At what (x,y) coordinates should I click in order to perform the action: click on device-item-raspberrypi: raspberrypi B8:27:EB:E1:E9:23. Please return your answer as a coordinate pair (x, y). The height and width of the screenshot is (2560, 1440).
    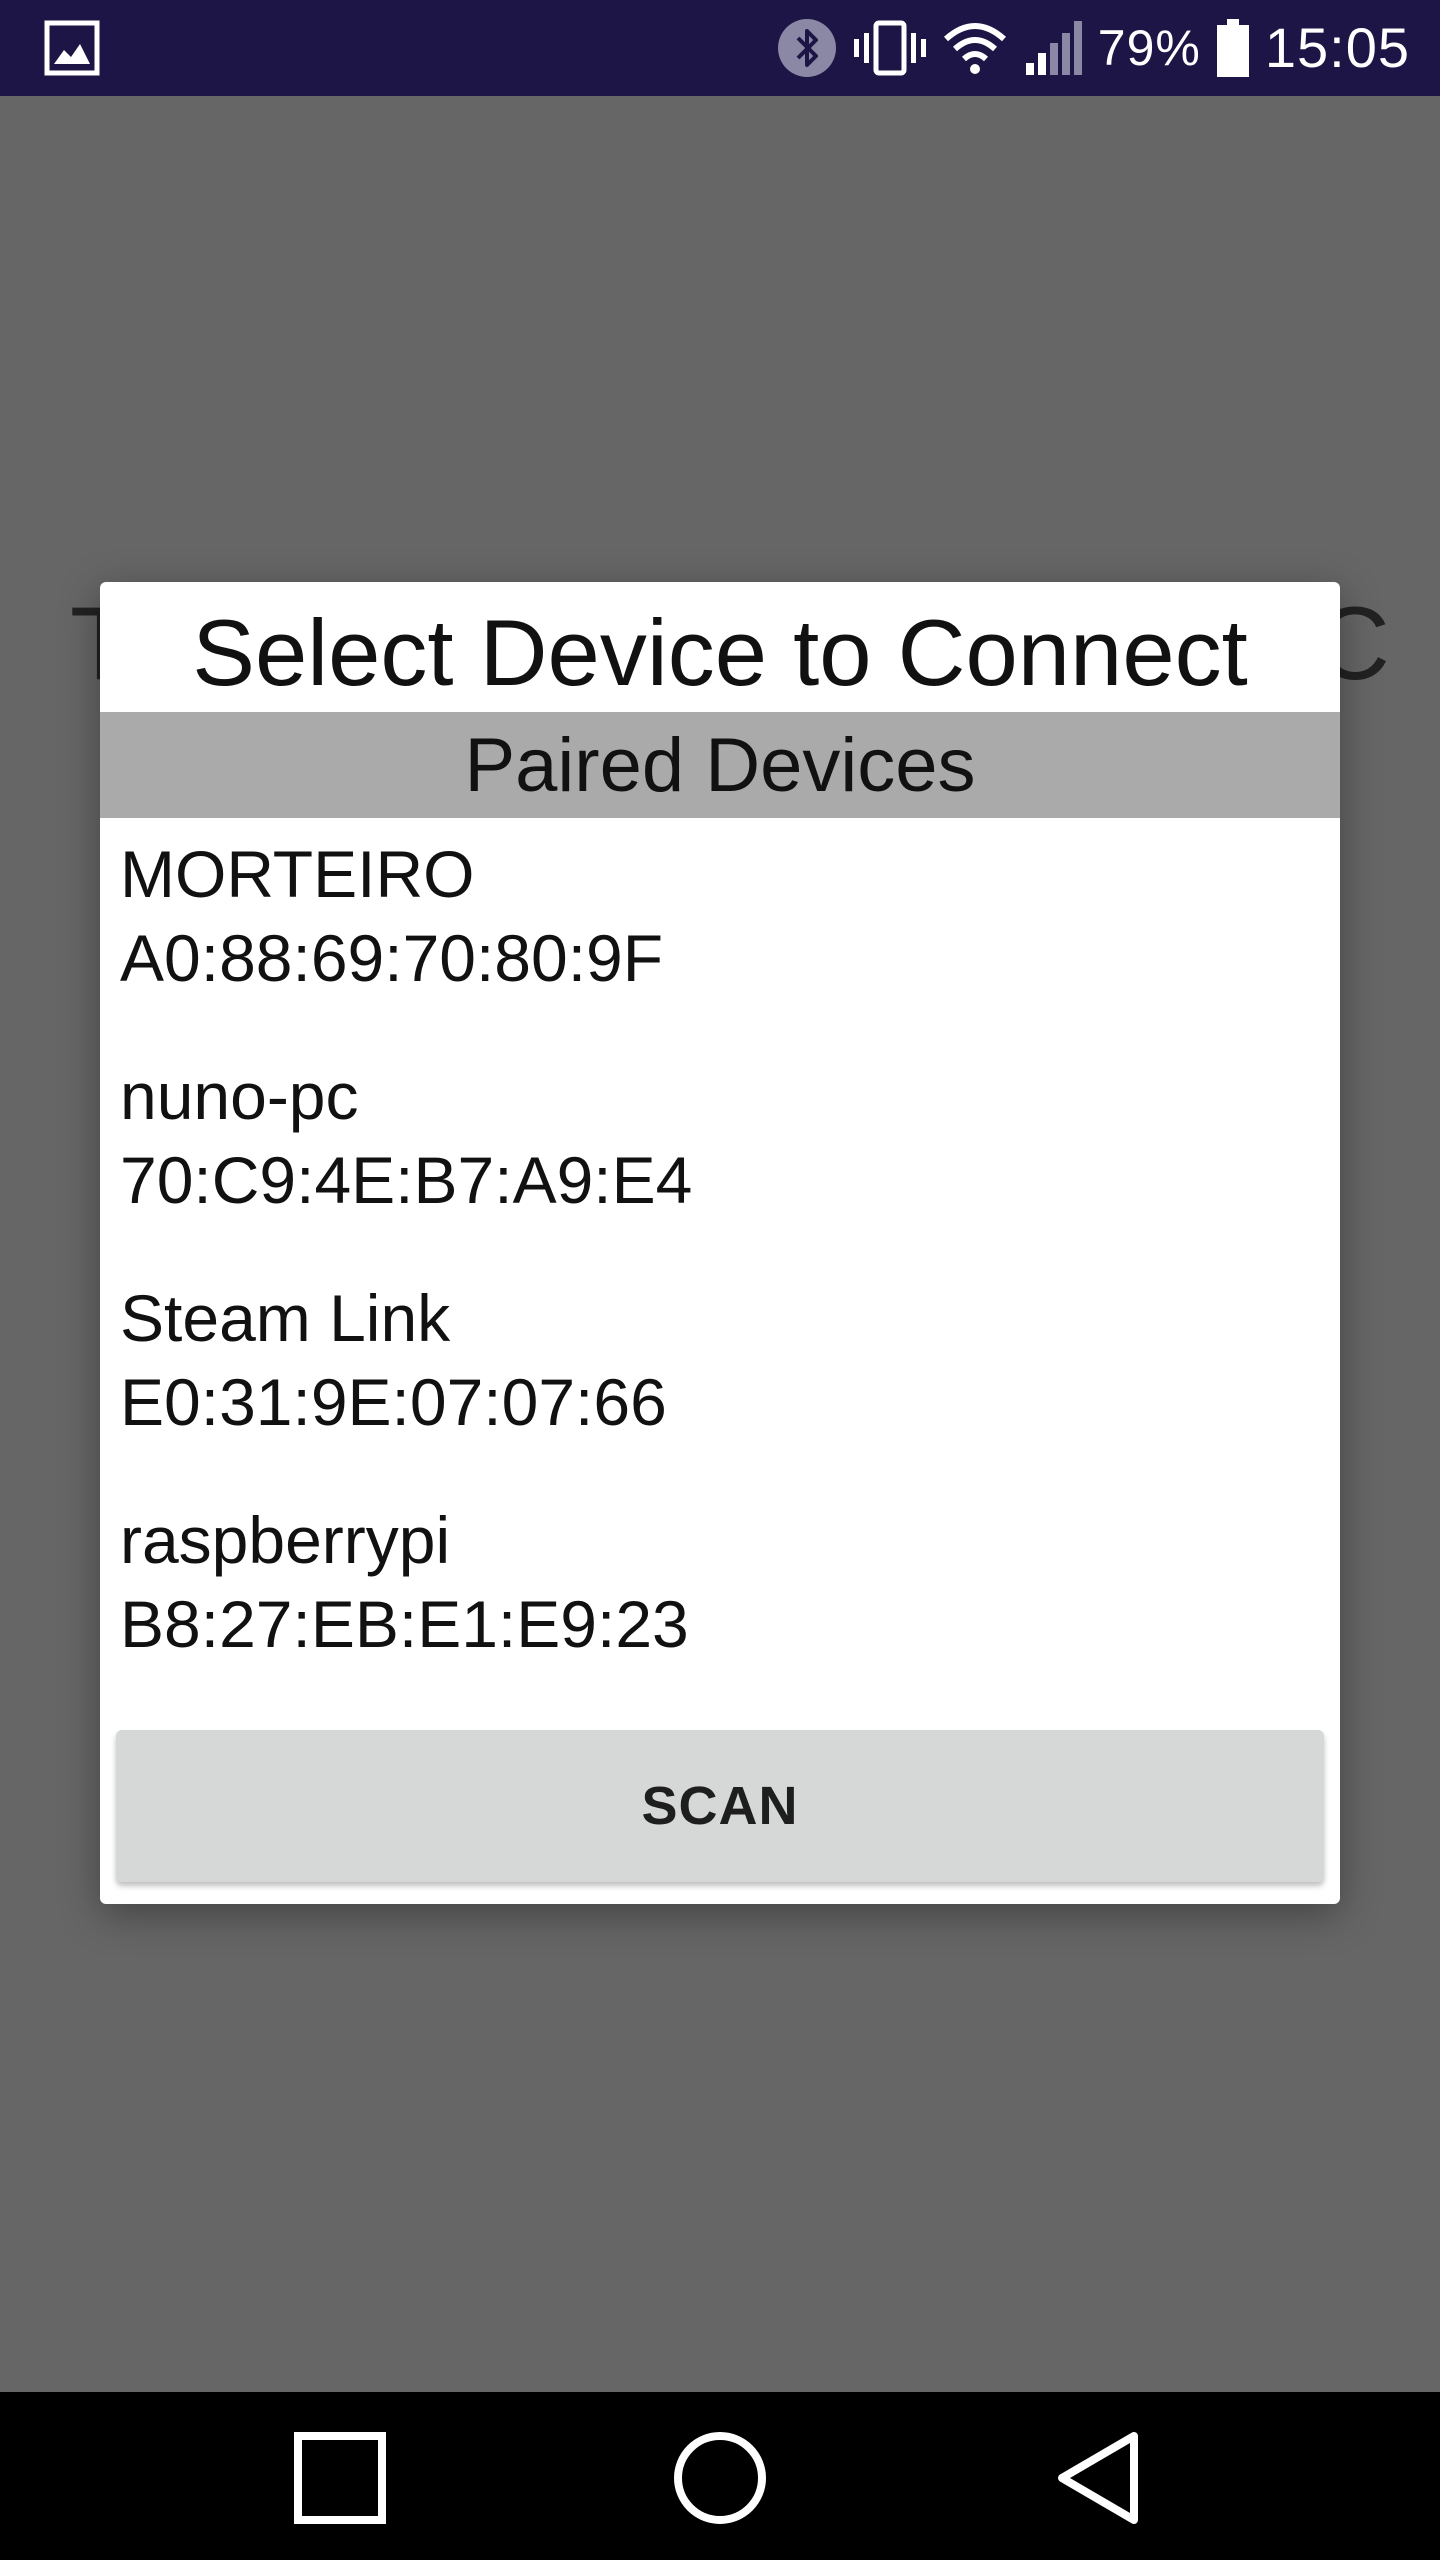
    Looking at the image, I should click on (720, 1595).